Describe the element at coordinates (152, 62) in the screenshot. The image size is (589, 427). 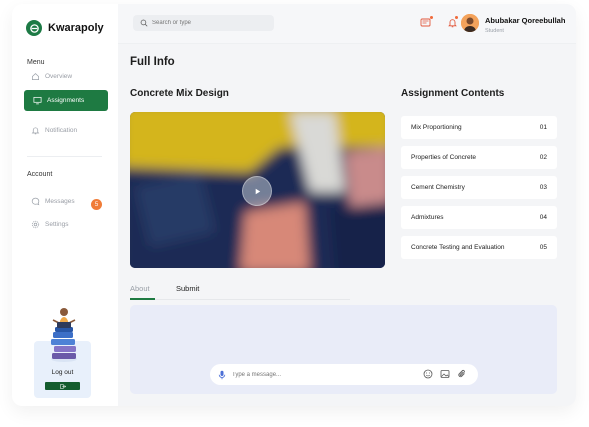
I see `page-title: Full Info` at that location.